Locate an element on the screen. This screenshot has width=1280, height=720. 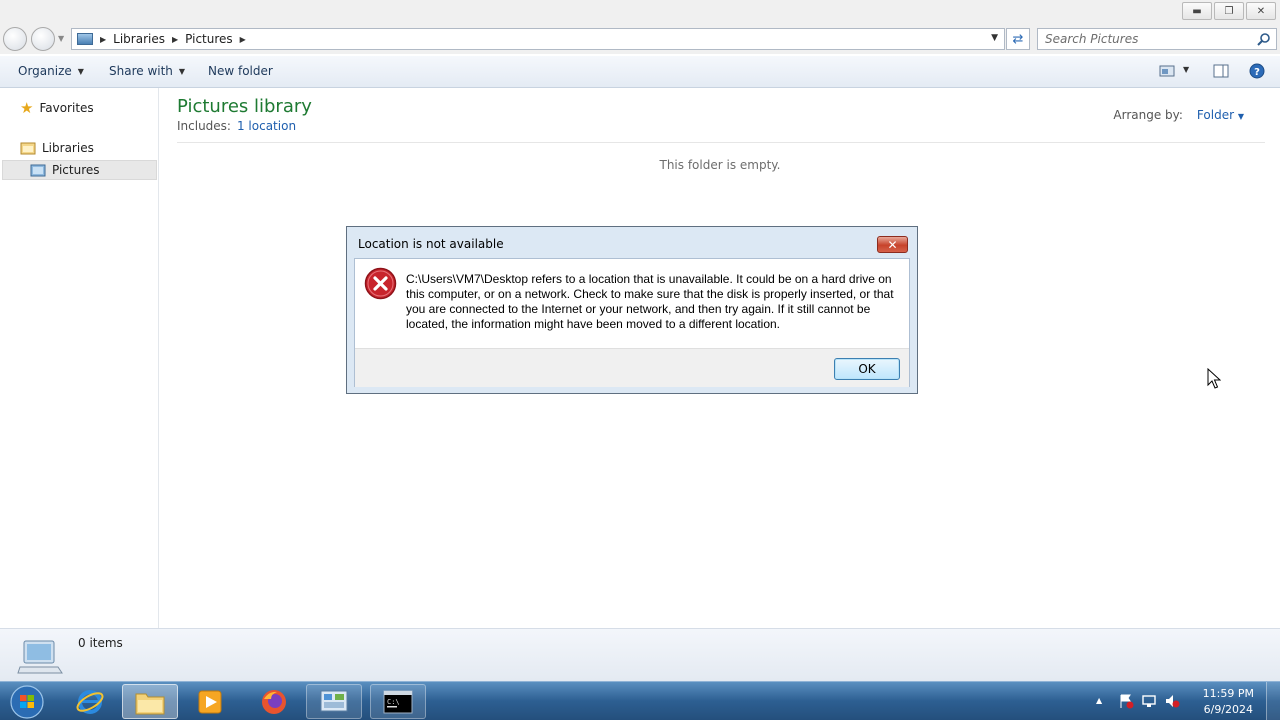
window-controls: ▬ ❐ ✕ is located at coordinates (1229, 11).